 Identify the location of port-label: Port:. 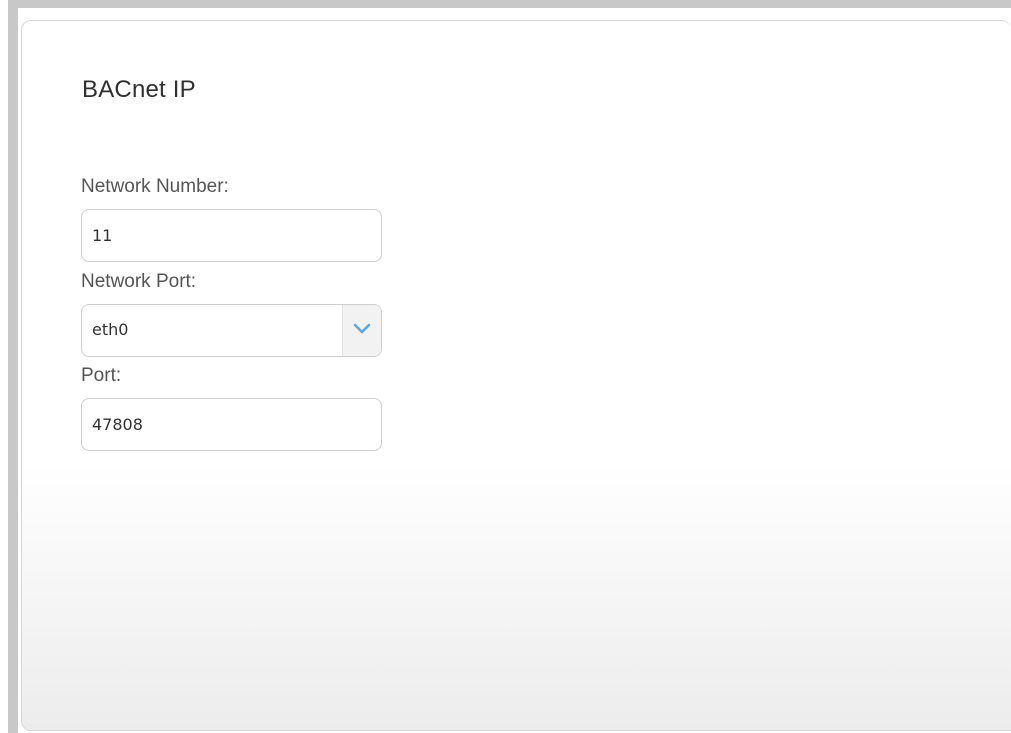
(101, 375).